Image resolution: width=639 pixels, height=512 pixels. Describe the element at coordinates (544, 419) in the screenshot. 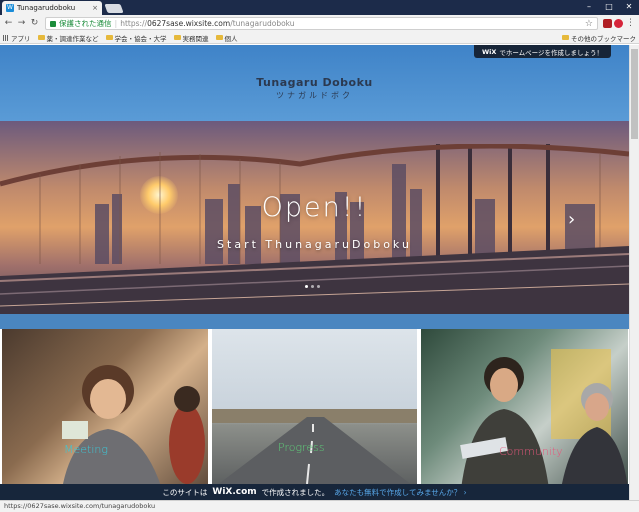

I see `photo-two-people` at that location.